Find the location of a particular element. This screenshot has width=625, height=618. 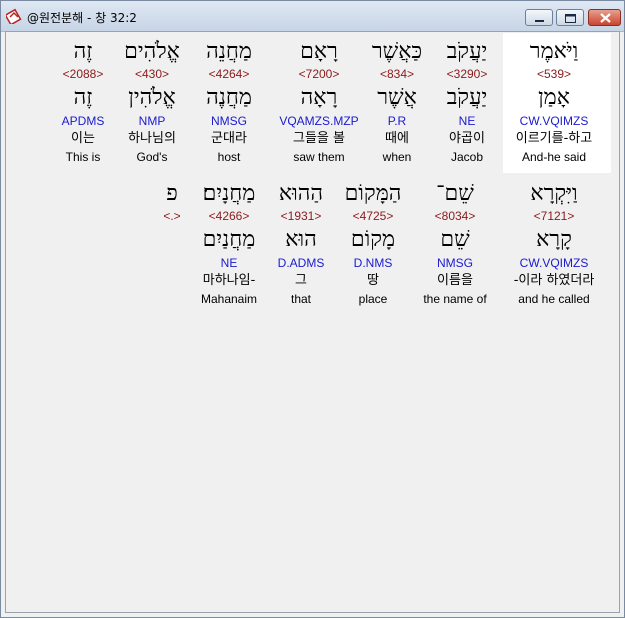

korean-gloss: 그들을 볼 is located at coordinates (319, 138).